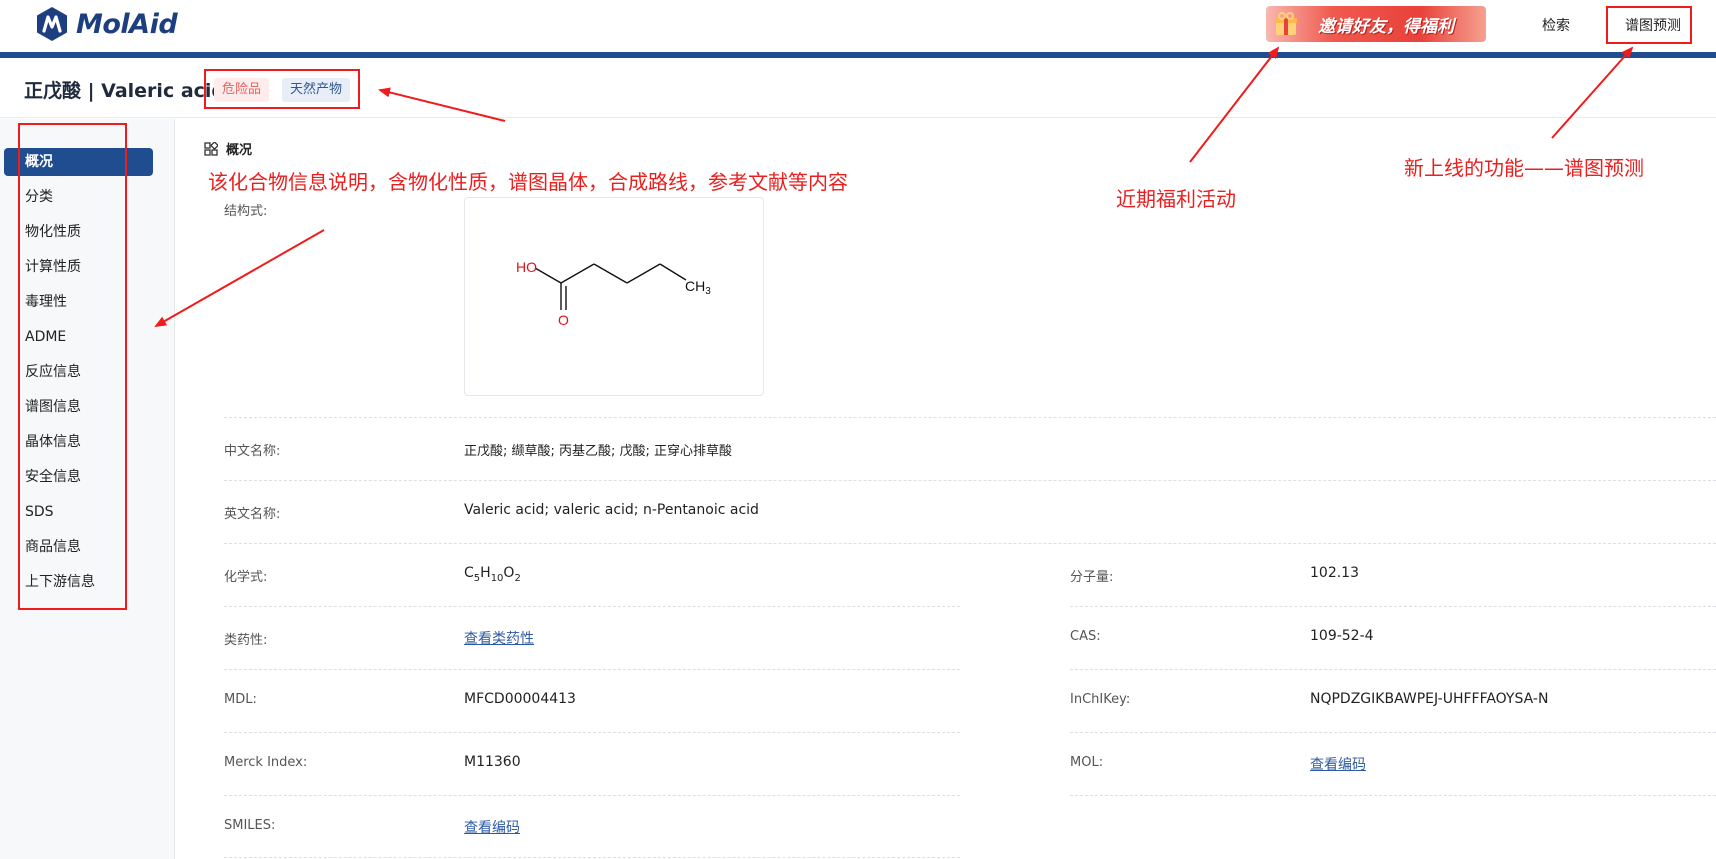 Image resolution: width=1716 pixels, height=859 pixels. I want to click on sidebar-highlight-box, so click(72, 366).